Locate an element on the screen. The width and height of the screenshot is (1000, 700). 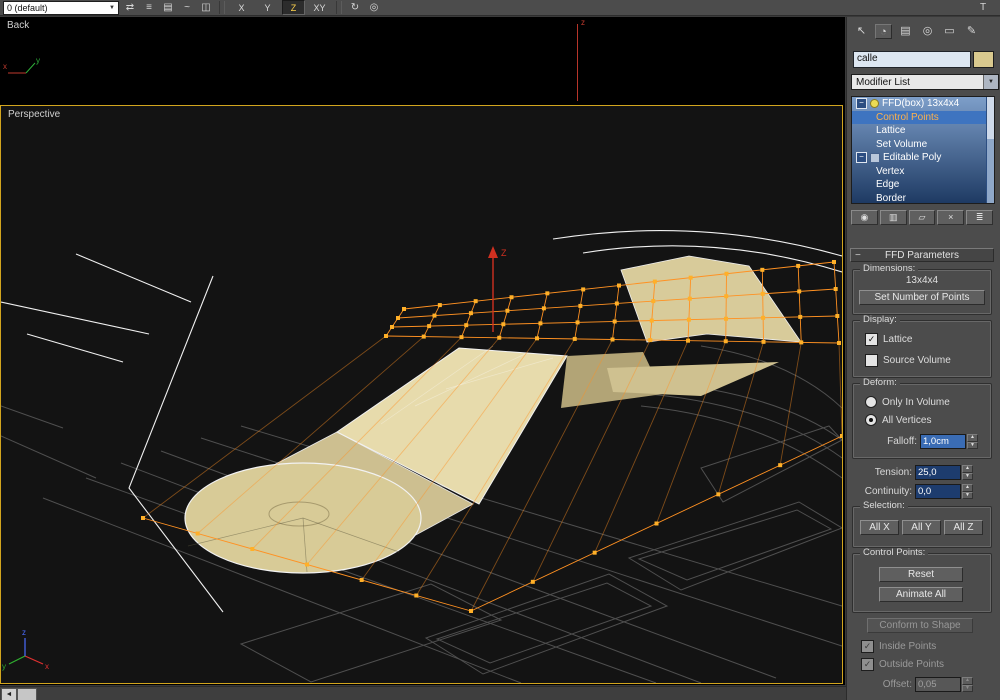
falloff-spinner: ▲ ▼ is located at coordinates (972, 441).